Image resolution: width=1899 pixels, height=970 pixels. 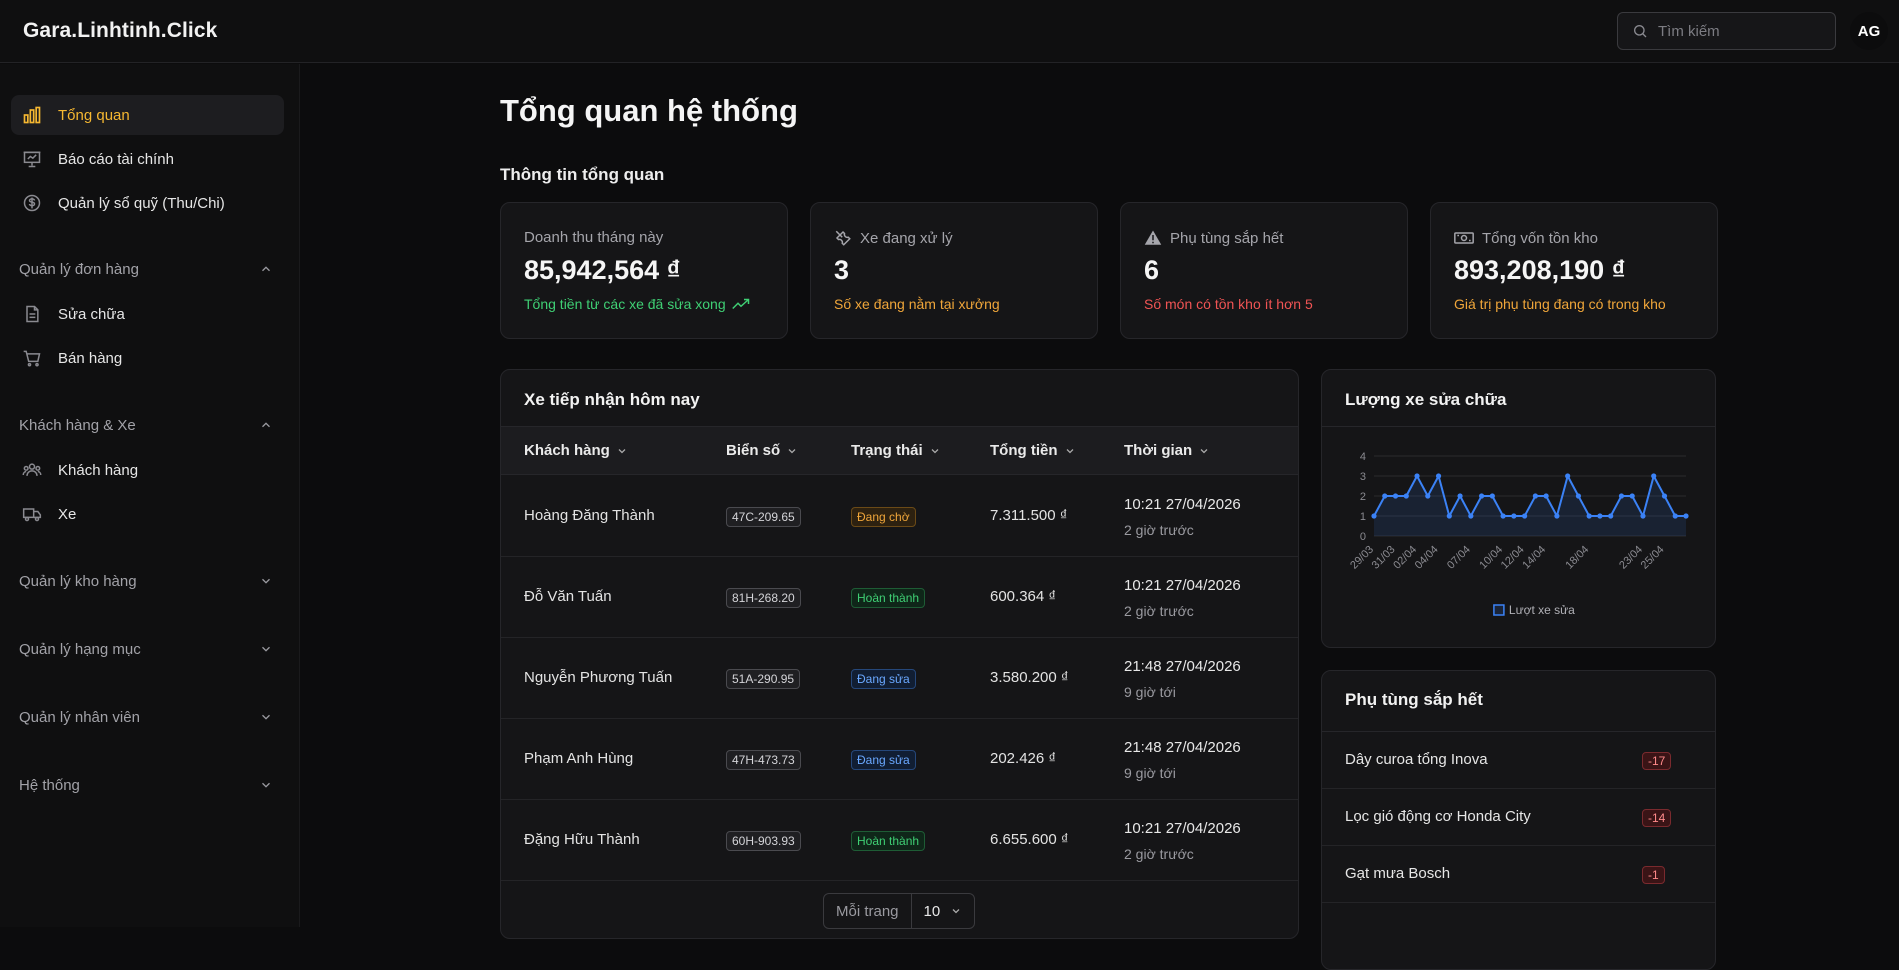 What do you see at coordinates (79, 717) in the screenshot?
I see `sidebar-group-label: Quản lý nhân viên` at bounding box center [79, 717].